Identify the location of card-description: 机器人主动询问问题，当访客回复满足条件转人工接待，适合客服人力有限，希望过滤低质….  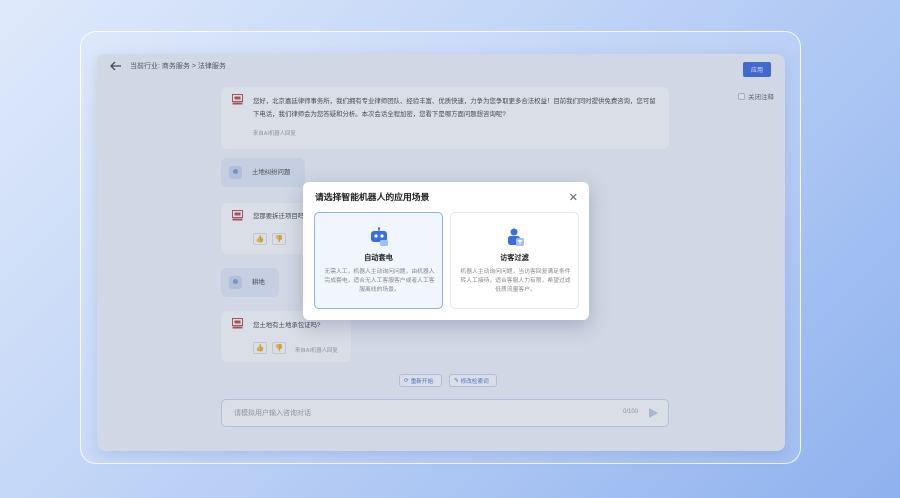
(515, 281).